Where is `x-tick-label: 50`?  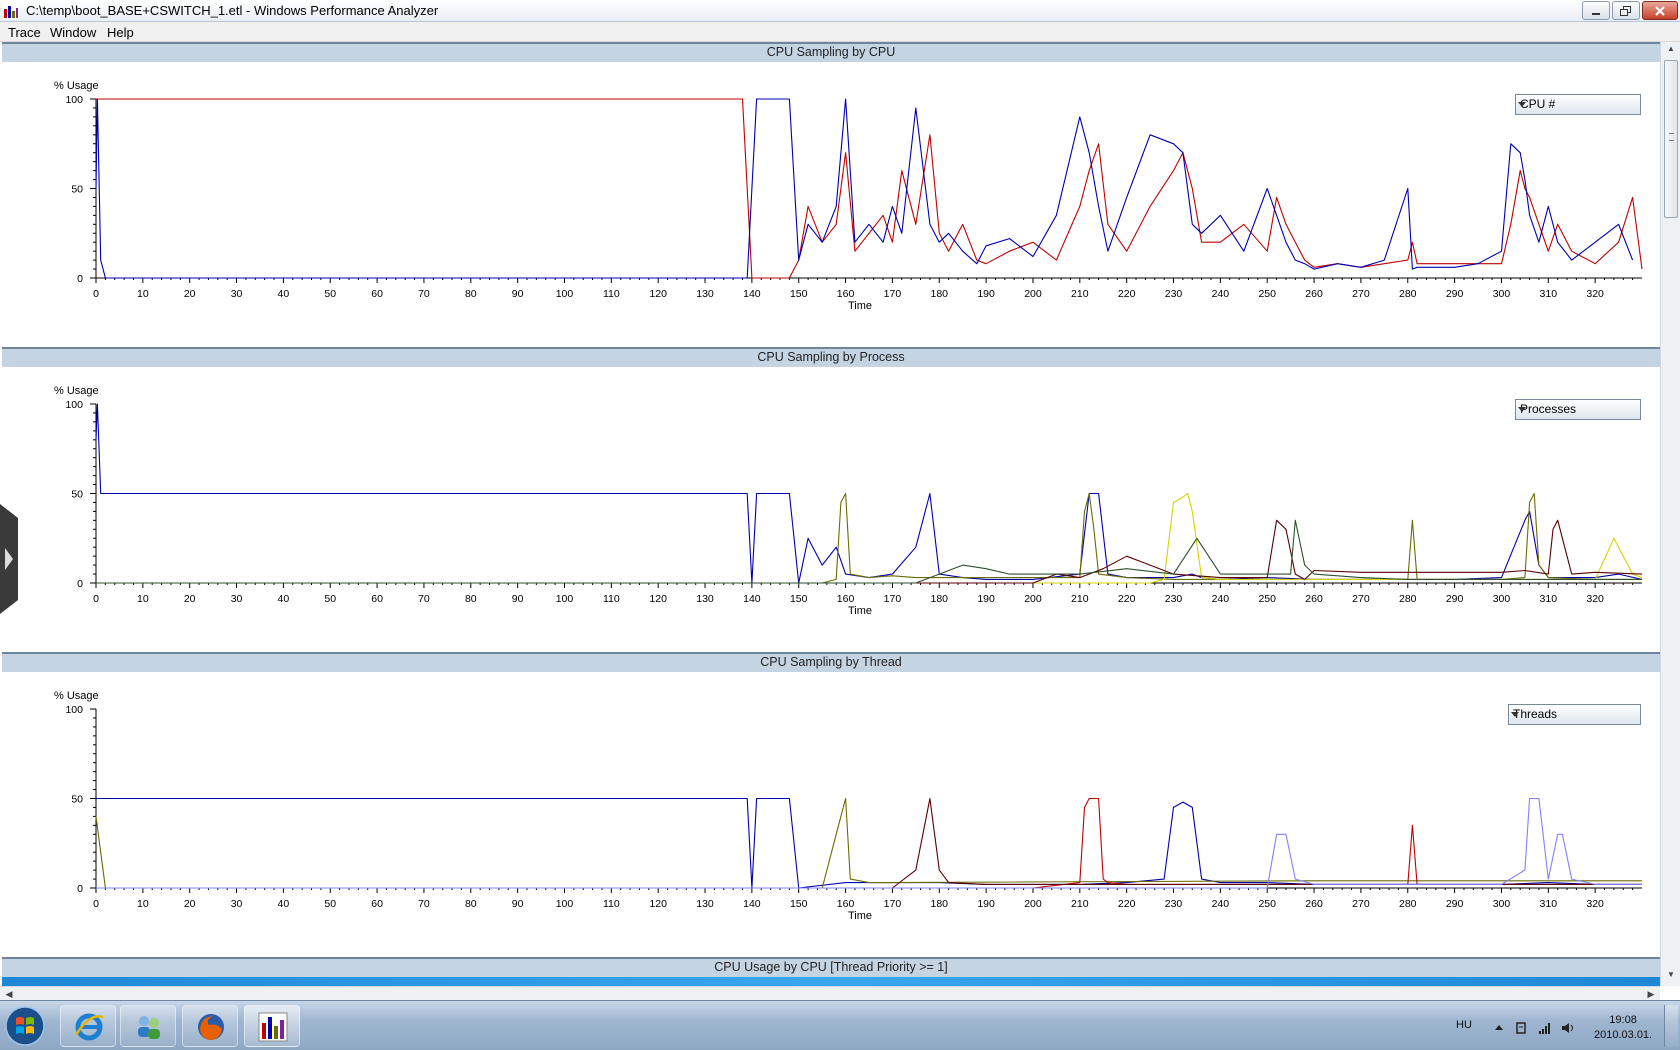
x-tick-label: 50 is located at coordinates (330, 599).